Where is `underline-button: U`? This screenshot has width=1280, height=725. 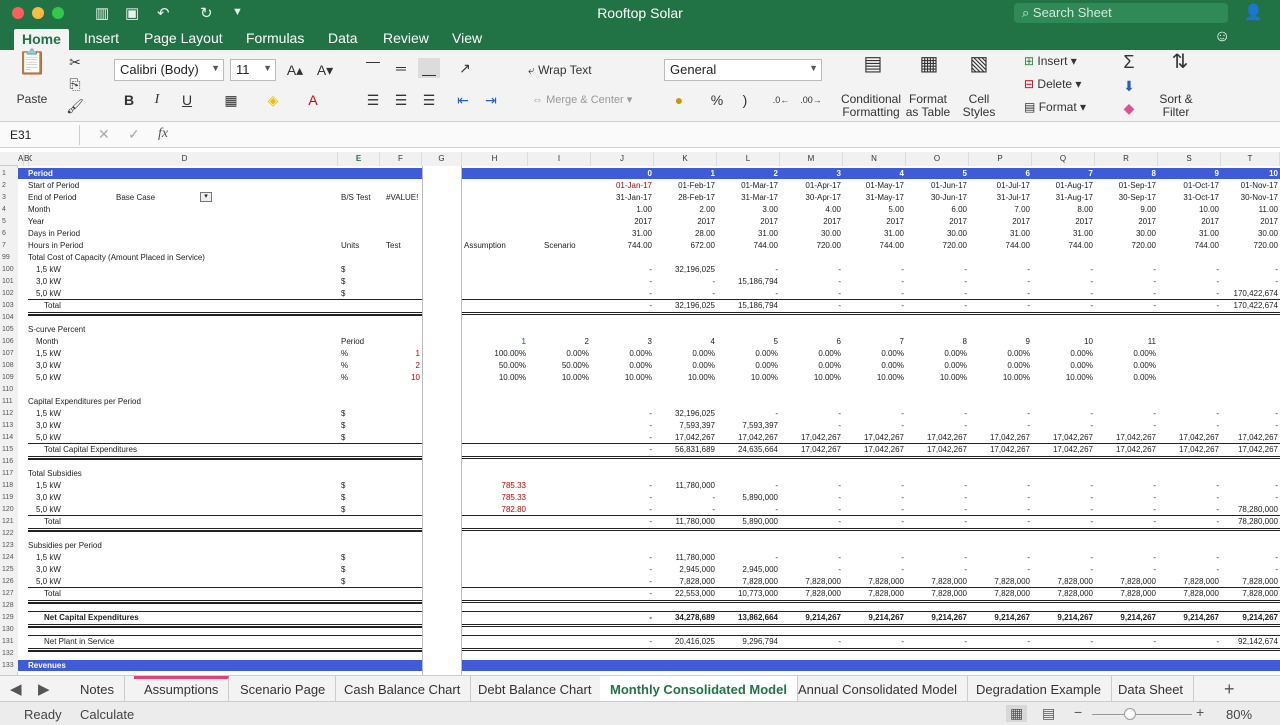
underline-button: U is located at coordinates (187, 100).